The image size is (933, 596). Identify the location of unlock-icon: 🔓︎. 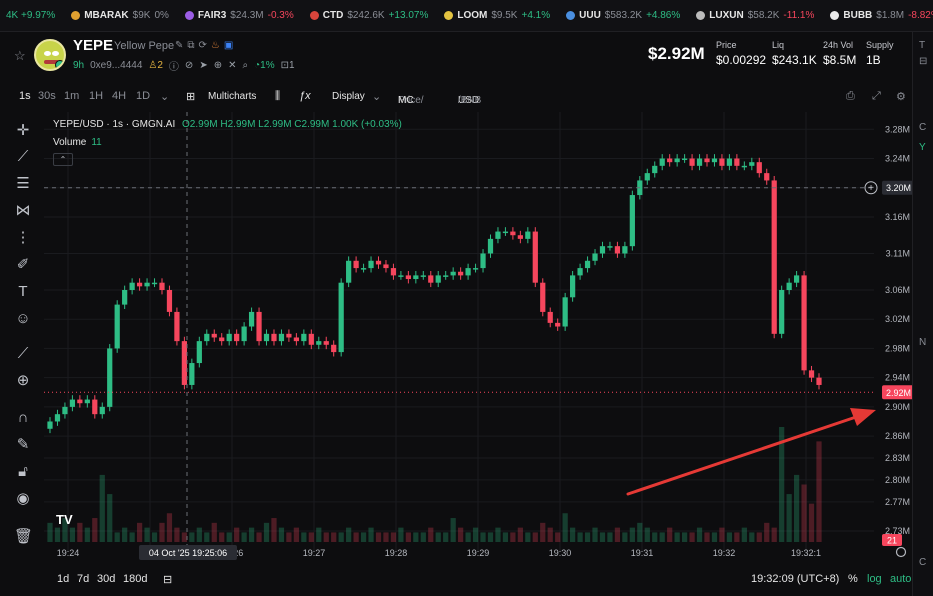
(23, 472).